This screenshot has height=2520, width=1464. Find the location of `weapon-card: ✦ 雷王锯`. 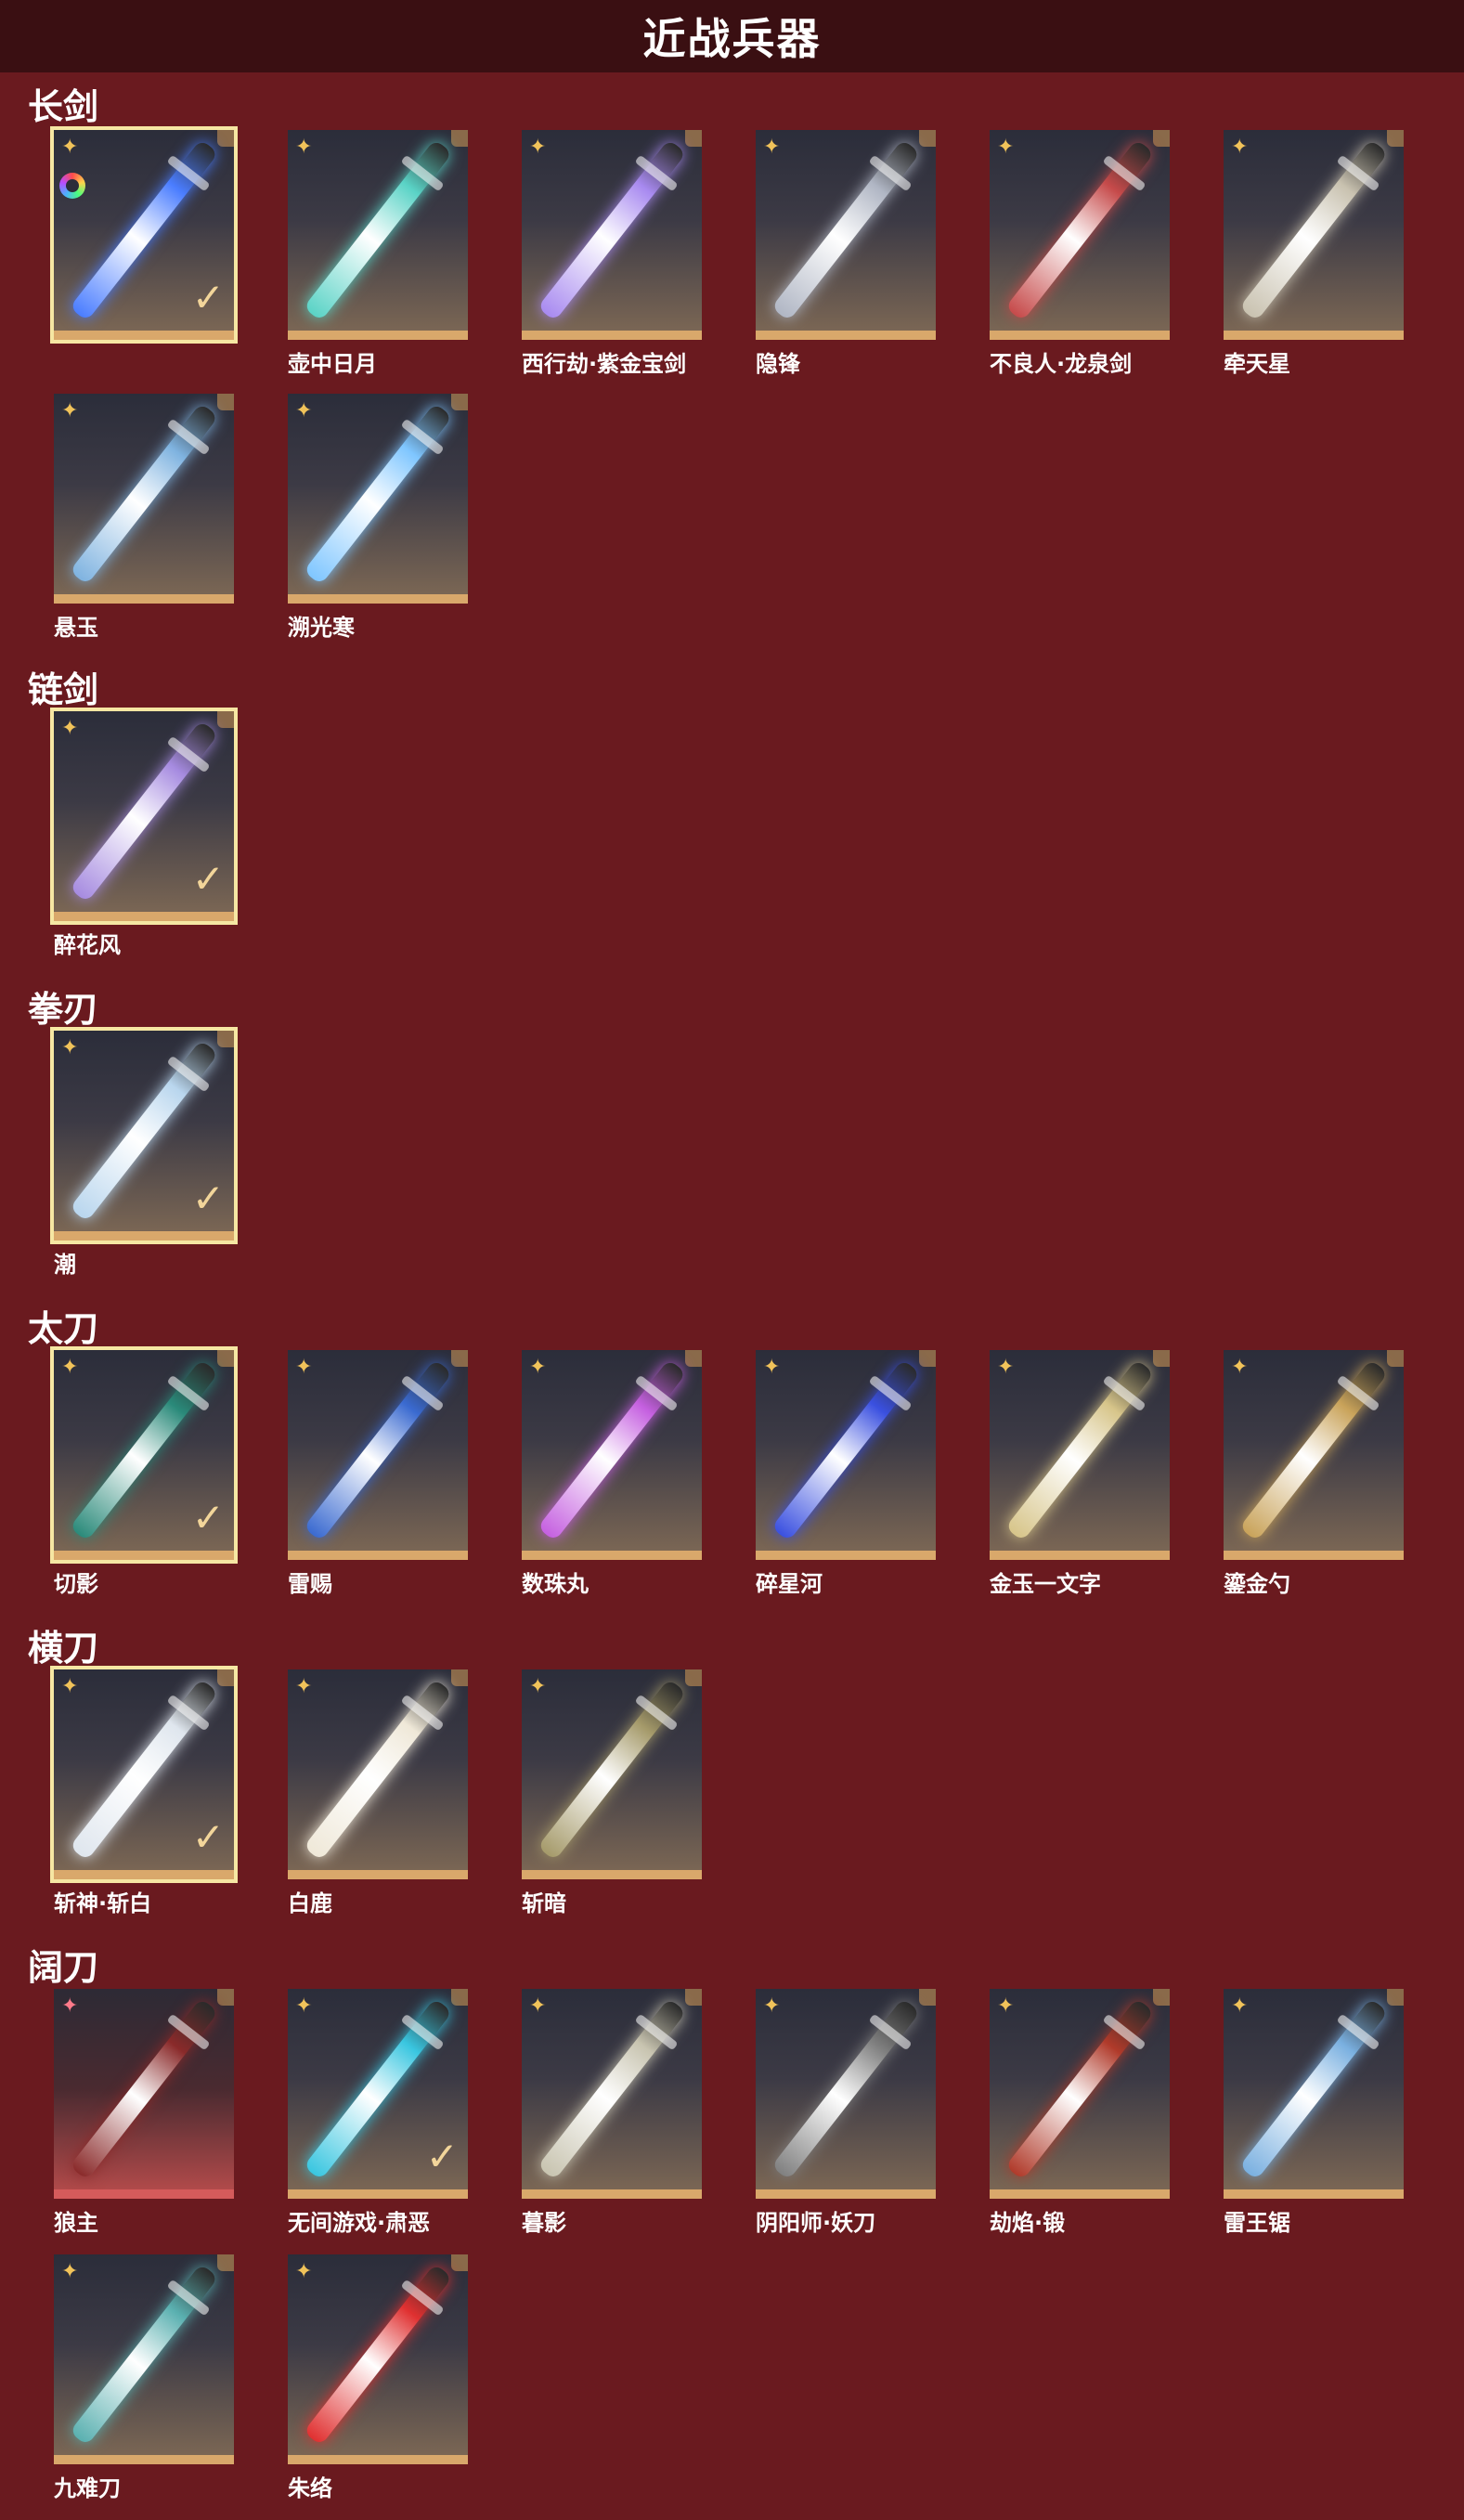

weapon-card: ✦ 雷王锯 is located at coordinates (1314, 2112).